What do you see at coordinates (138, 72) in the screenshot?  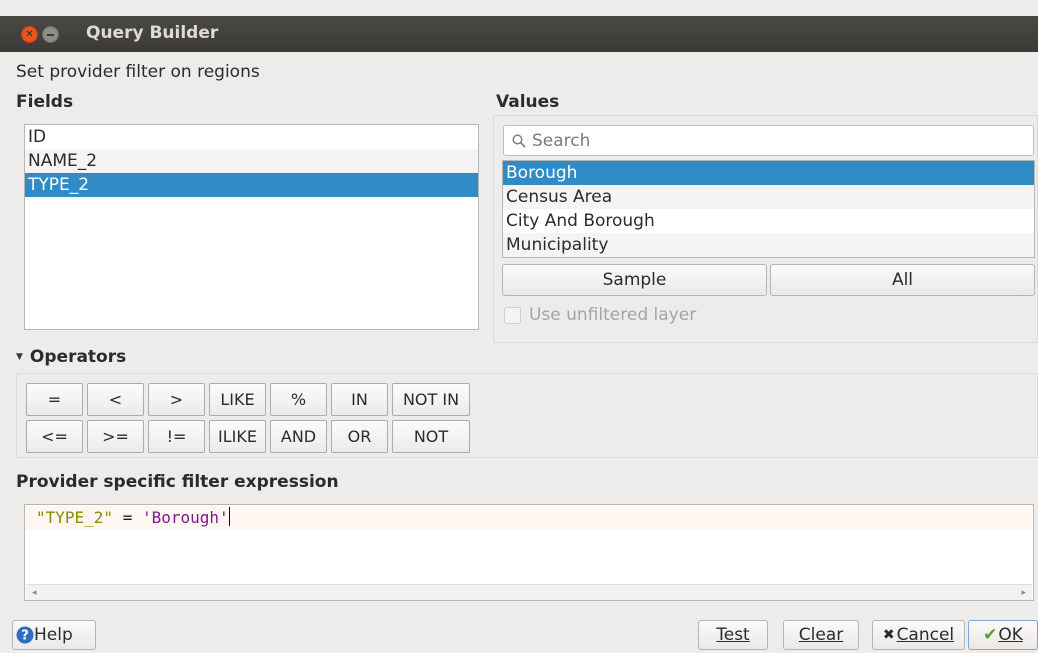 I see `dialog-description: Set provider filter on regions` at bounding box center [138, 72].